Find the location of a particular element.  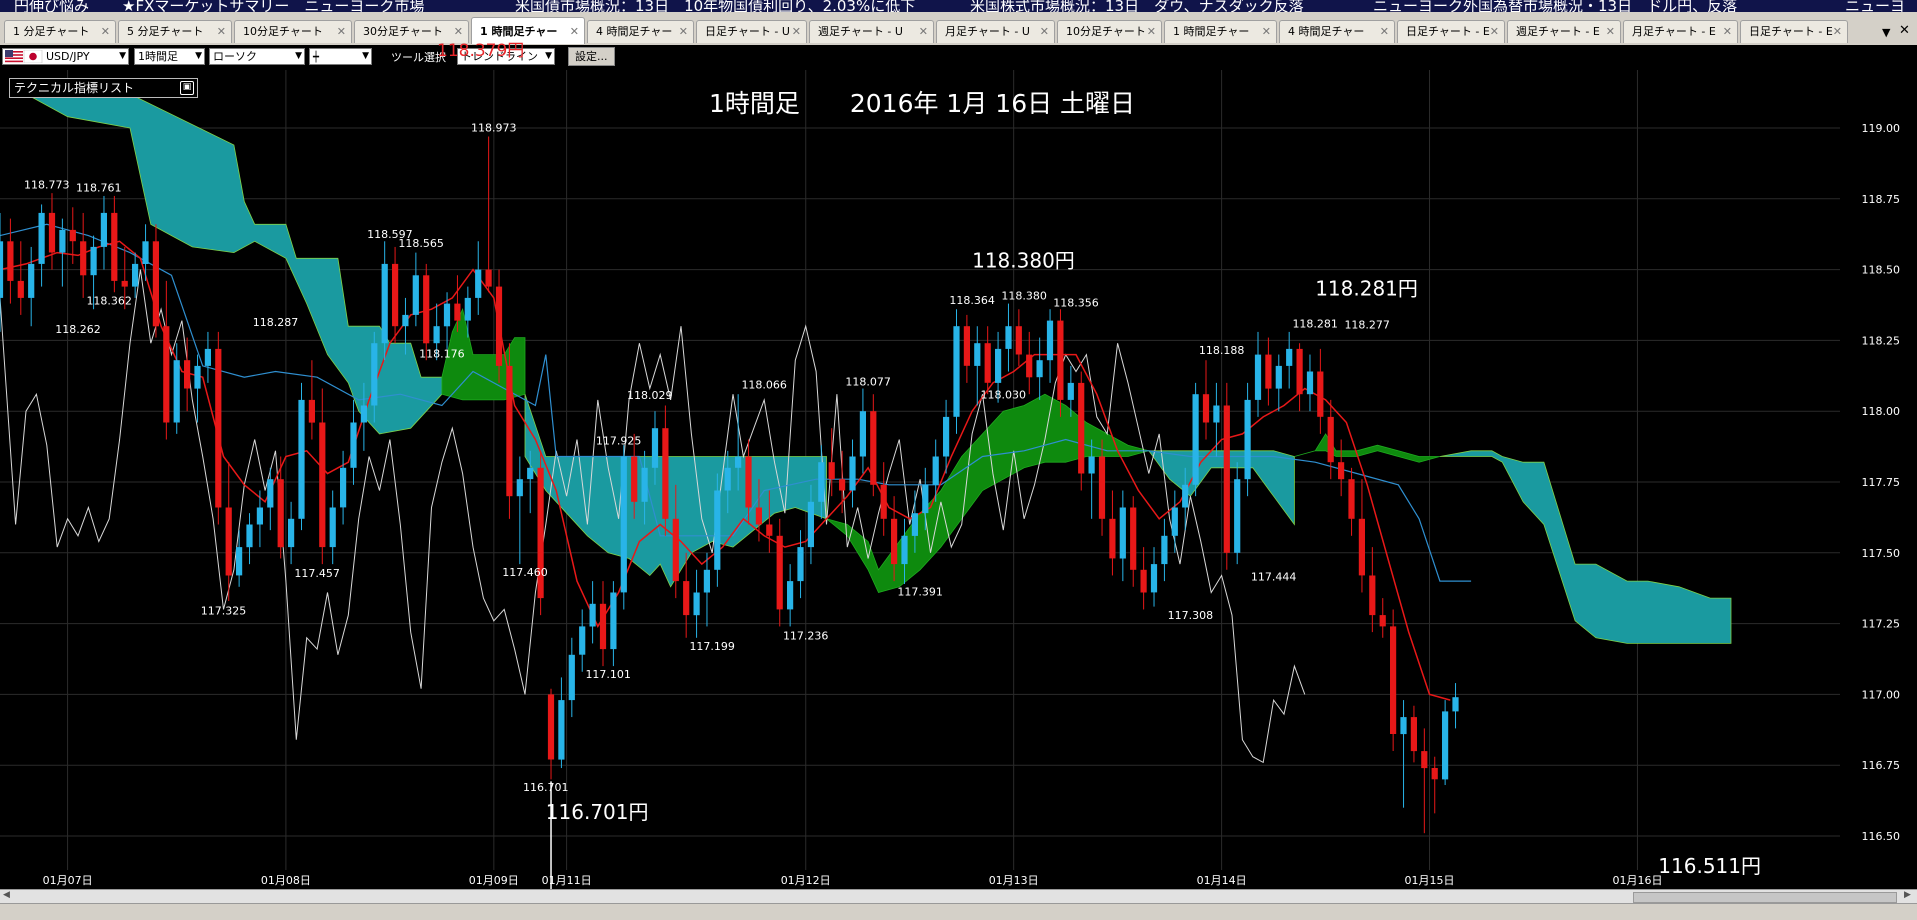

price-label: 118.030 is located at coordinates (1004, 395).